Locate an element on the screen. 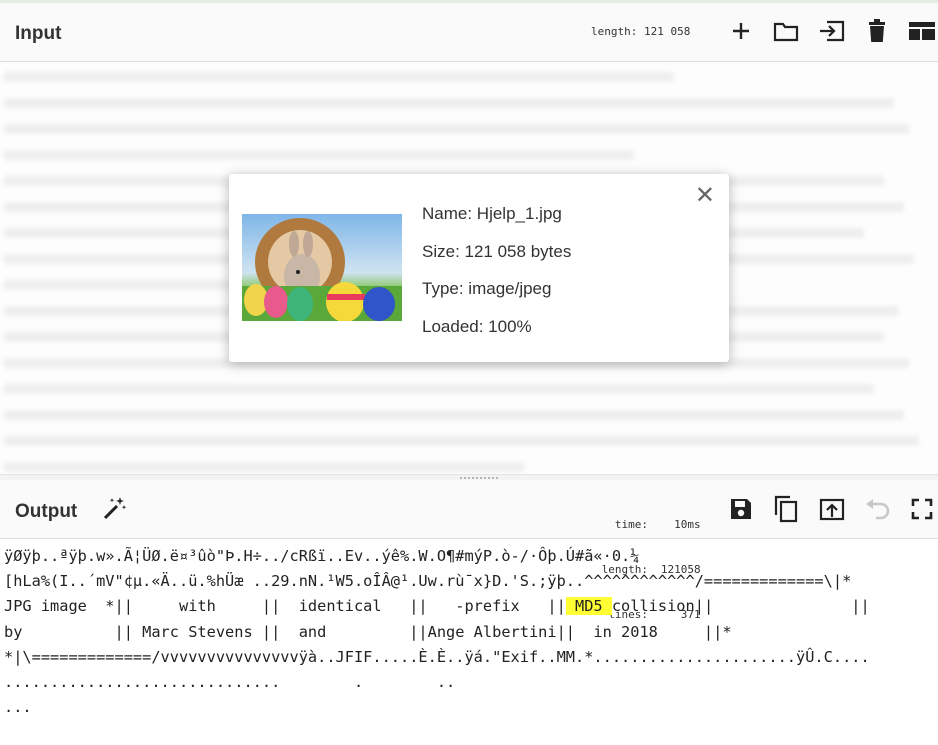 The width and height of the screenshot is (938, 745). file-type: Type: image/jpeg is located at coordinates (487, 288).